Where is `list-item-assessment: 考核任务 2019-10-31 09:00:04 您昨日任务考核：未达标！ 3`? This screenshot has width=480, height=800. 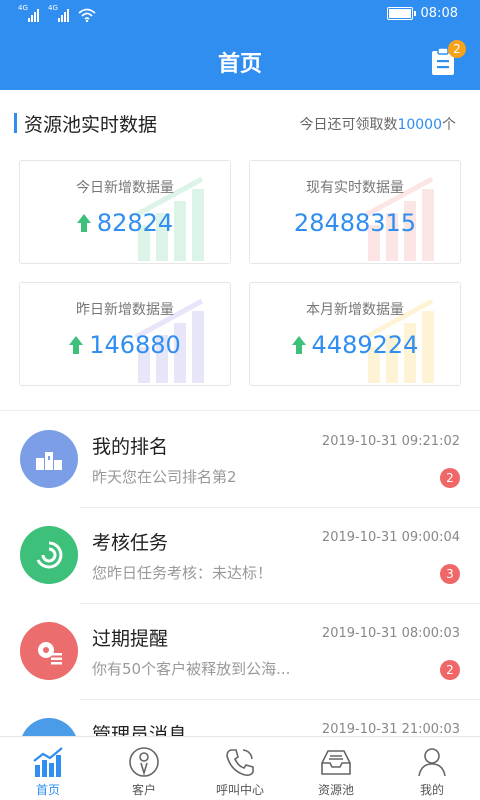 list-item-assessment: 考核任务 2019-10-31 09:00:04 您昨日任务考核：未达标！ 3 is located at coordinates (240, 556).